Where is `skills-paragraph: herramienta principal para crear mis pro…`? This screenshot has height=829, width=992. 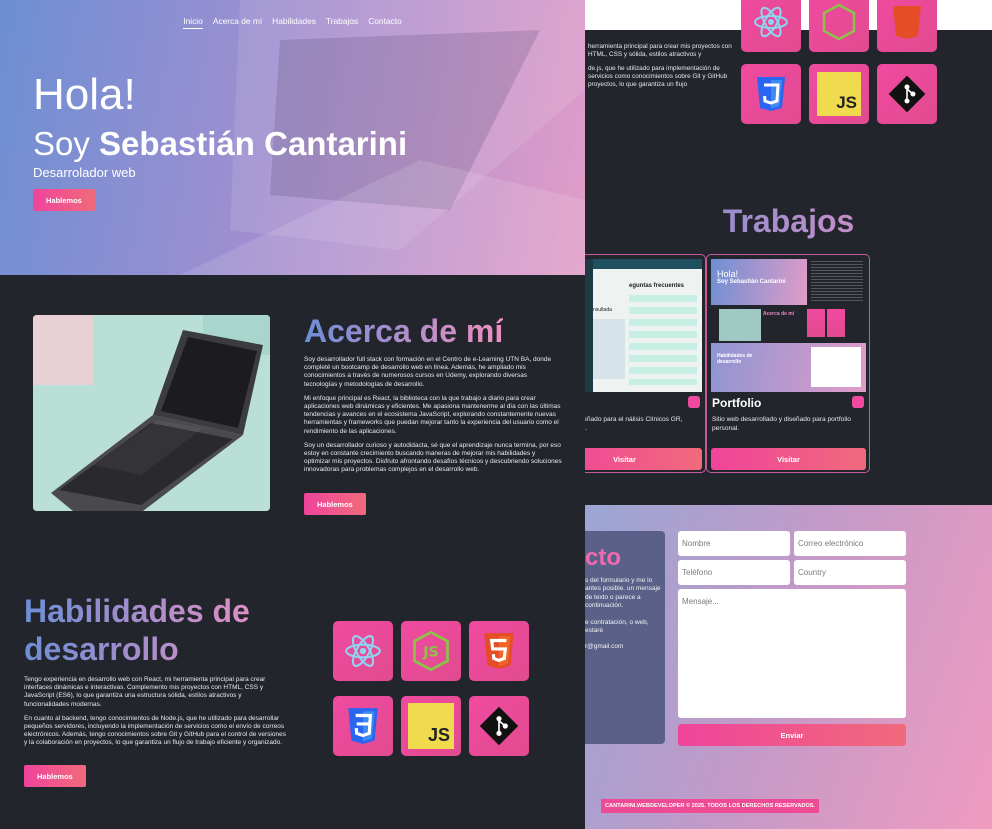
skills-paragraph: herramienta principal para crear mis pro… is located at coordinates (660, 50).